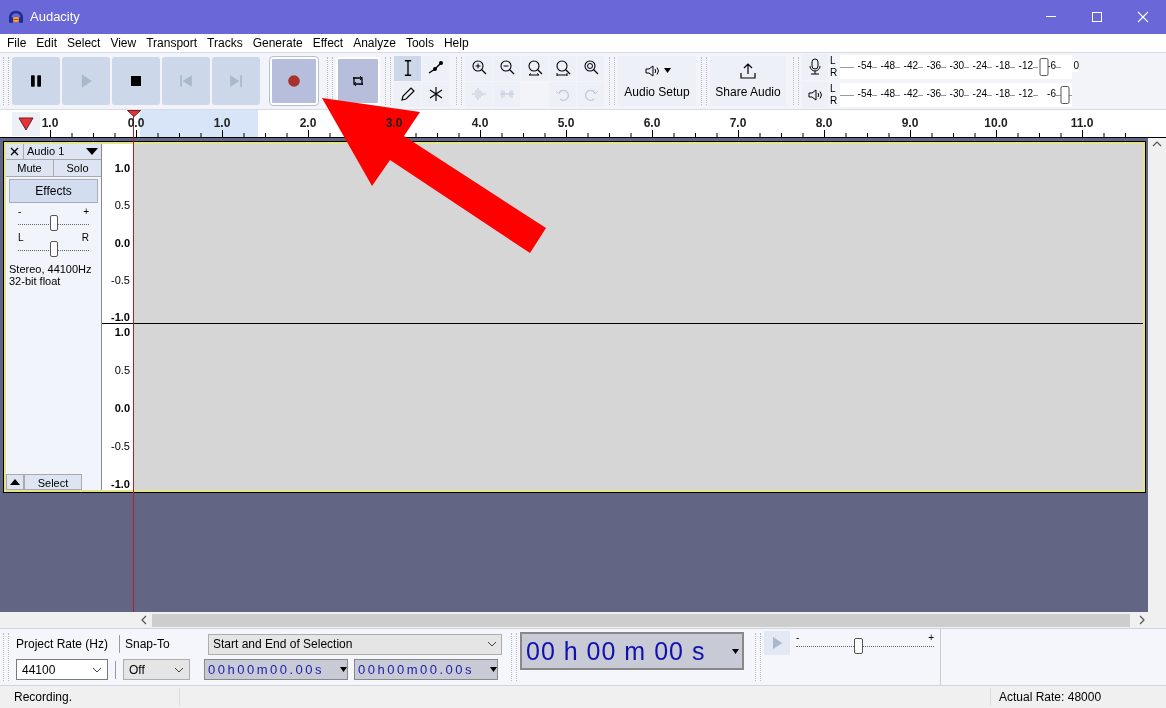 This screenshot has width=1166, height=708. Describe the element at coordinates (46, 152) in the screenshot. I see `track-name: Audio 1` at that location.